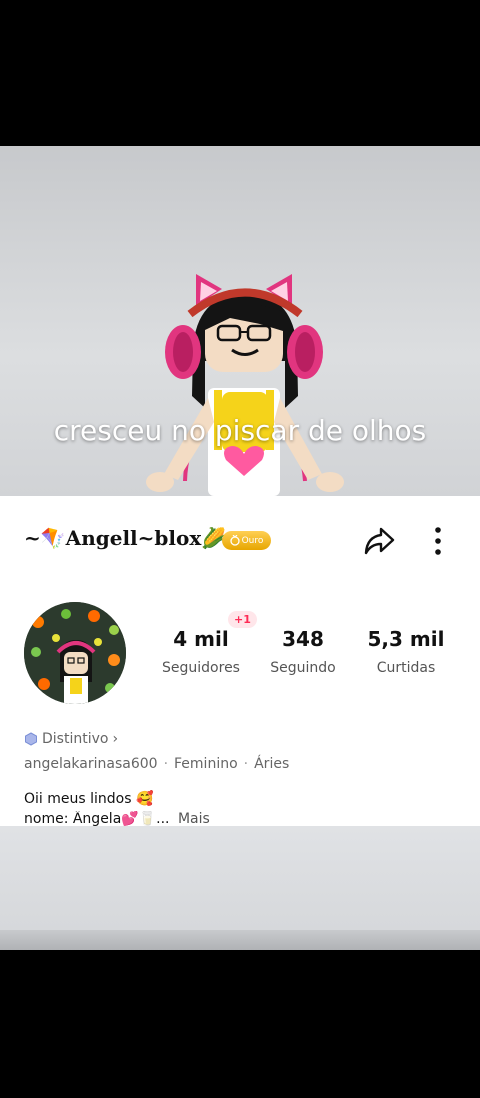  I want to click on share-icon, so click(379, 541).